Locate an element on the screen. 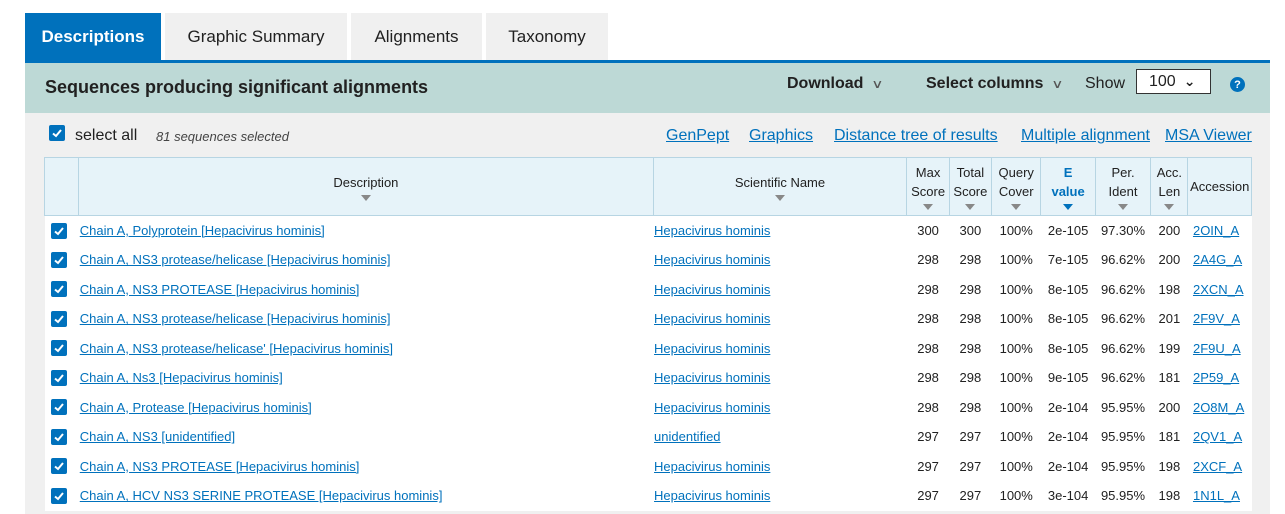 The image size is (1285, 514). col-label: Description is located at coordinates (366, 182).